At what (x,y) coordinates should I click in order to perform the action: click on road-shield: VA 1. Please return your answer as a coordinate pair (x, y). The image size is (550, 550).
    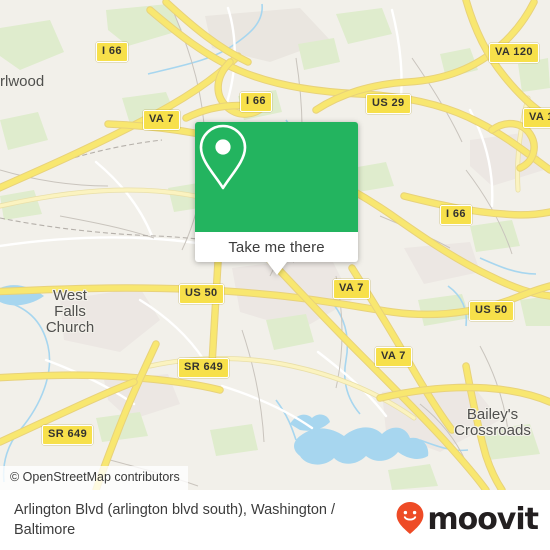
    Looking at the image, I should click on (536, 118).